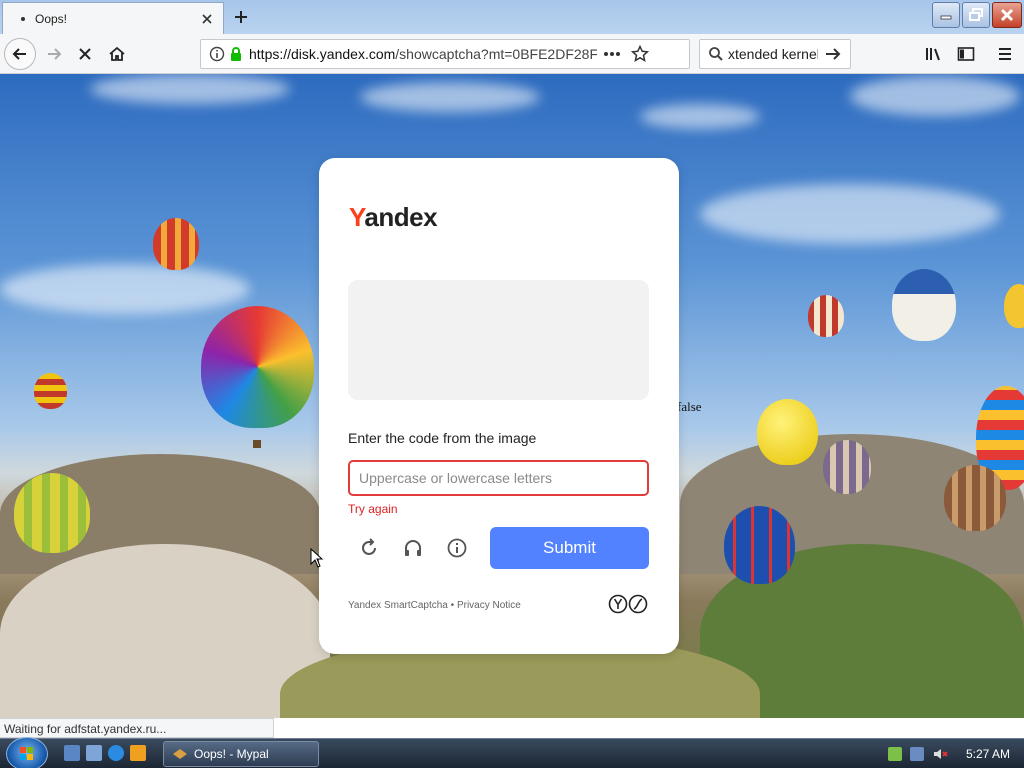 The height and width of the screenshot is (768, 1024). Describe the element at coordinates (85, 54) in the screenshot. I see `stop-button` at that location.